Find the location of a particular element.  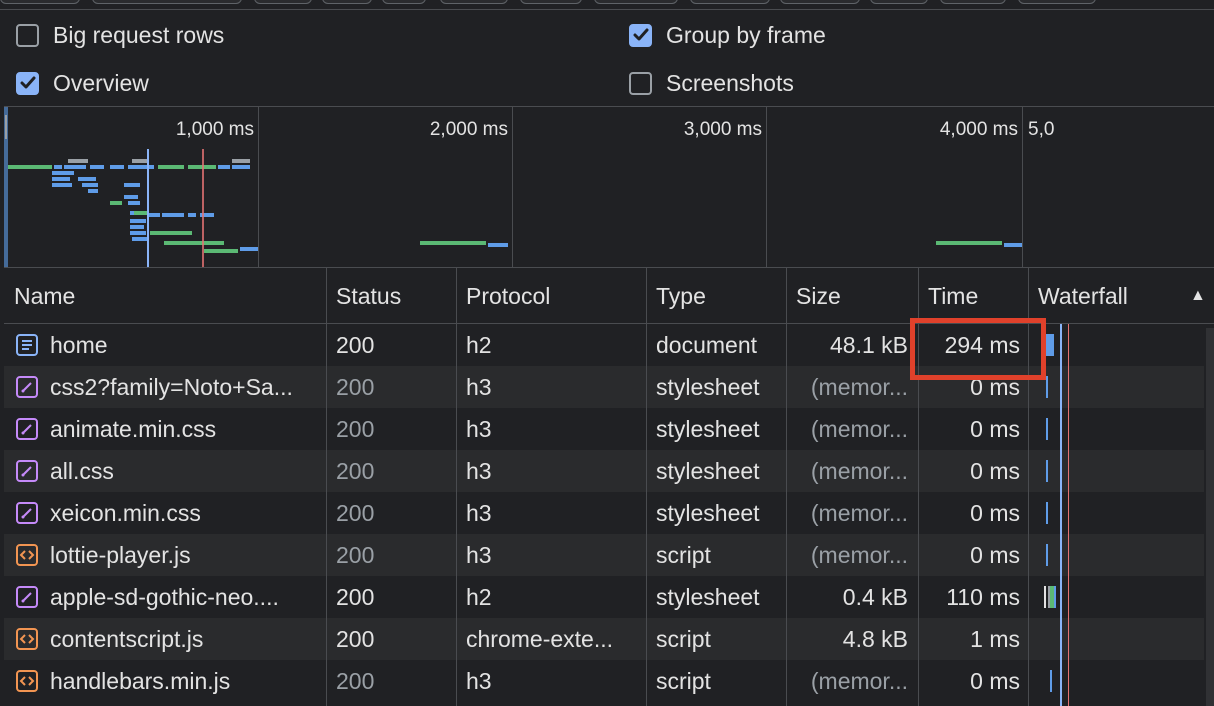

group-by-frame-label: Group by frame is located at coordinates (746, 34).